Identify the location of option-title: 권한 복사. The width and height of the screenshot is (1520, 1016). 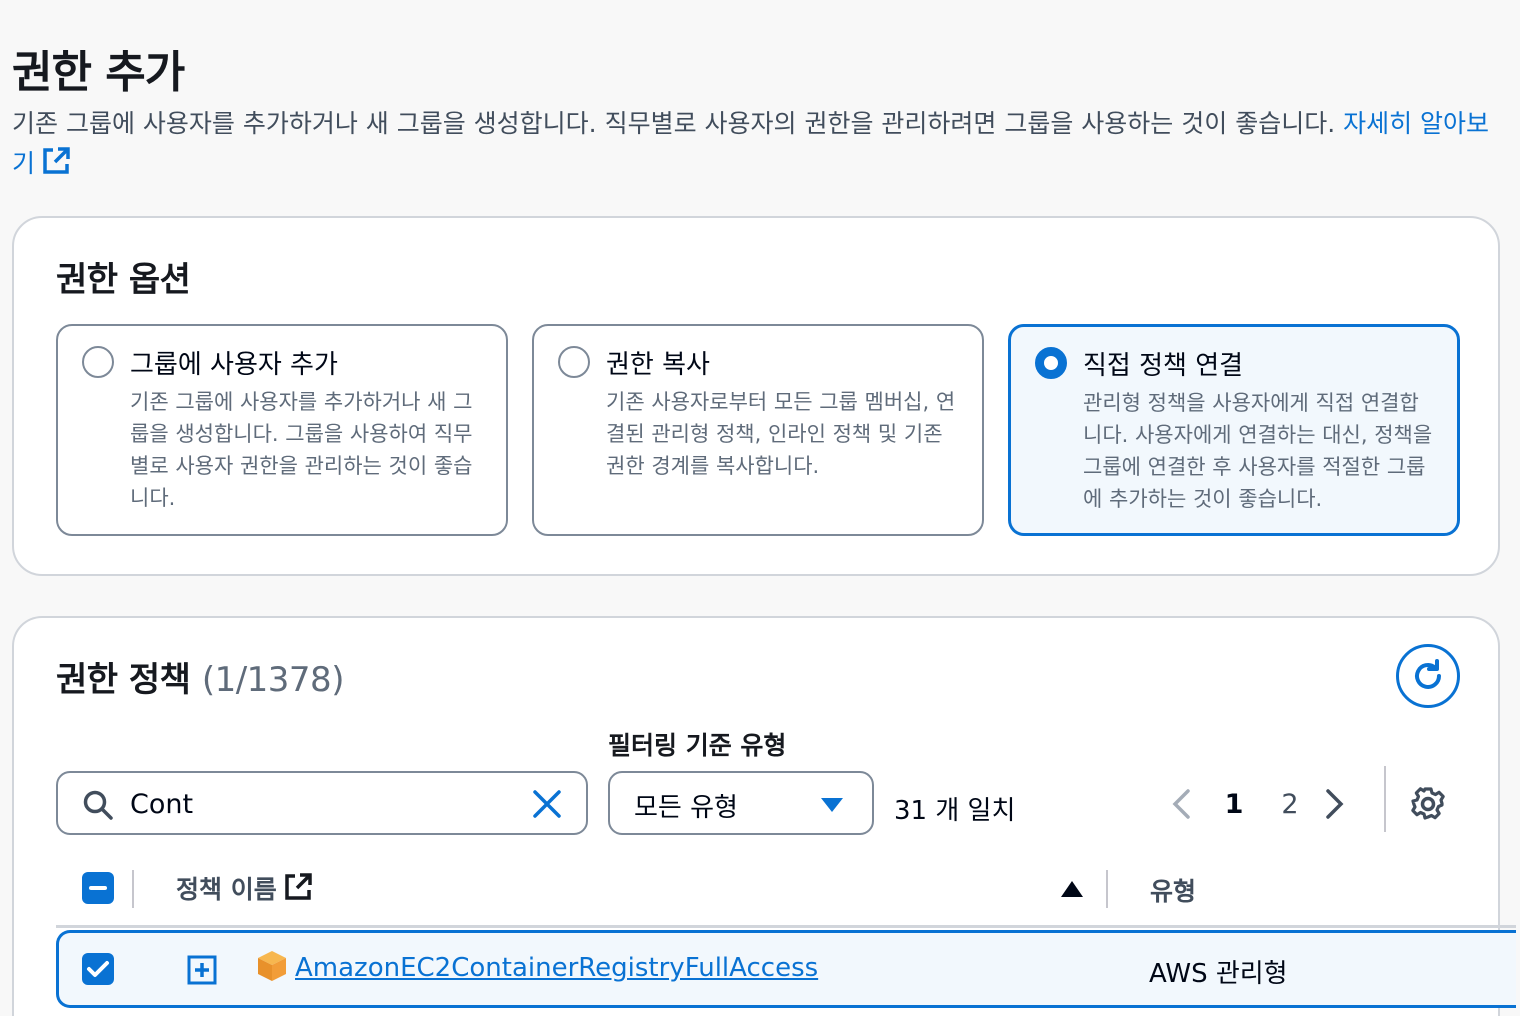
(658, 365).